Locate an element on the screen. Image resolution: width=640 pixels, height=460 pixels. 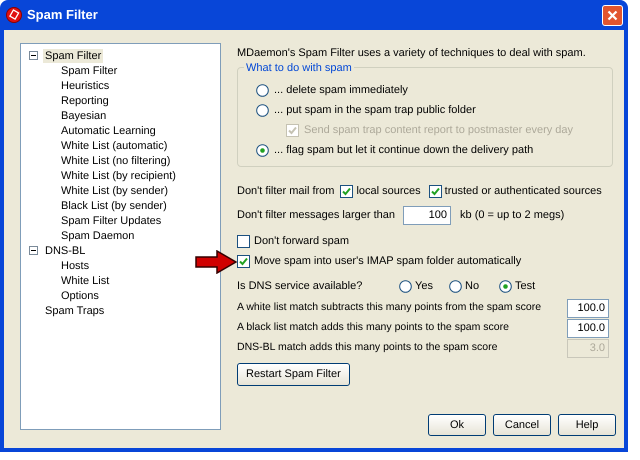
field-label: Is DNS service available? is located at coordinates (300, 286).